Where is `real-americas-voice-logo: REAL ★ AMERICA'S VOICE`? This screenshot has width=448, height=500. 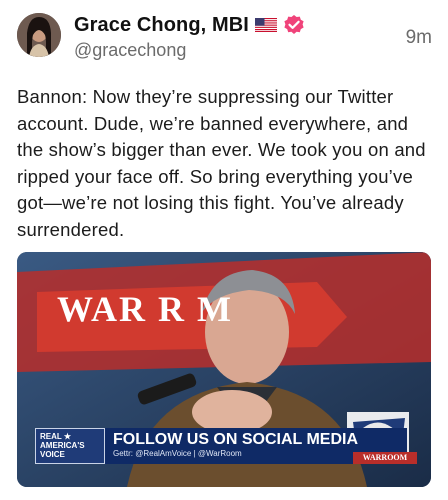
real-americas-voice-logo: REAL ★ AMERICA'S VOICE is located at coordinates (70, 446).